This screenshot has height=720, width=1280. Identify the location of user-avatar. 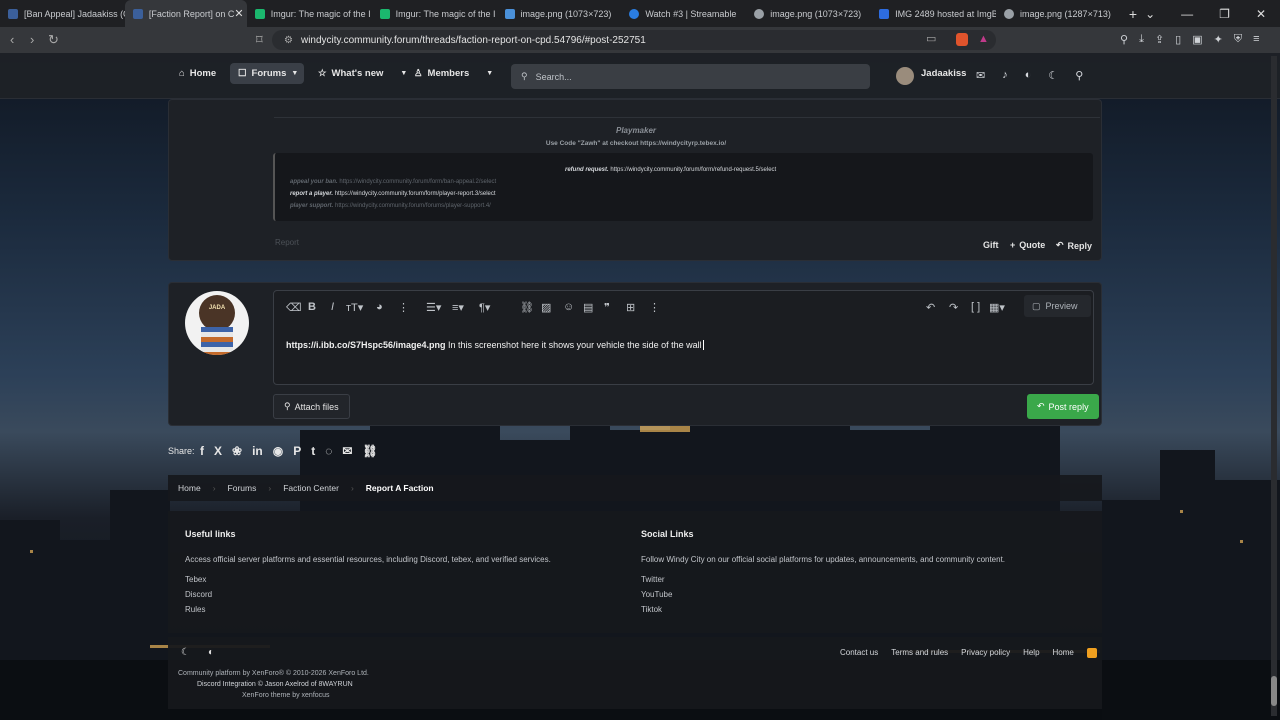
(905, 76).